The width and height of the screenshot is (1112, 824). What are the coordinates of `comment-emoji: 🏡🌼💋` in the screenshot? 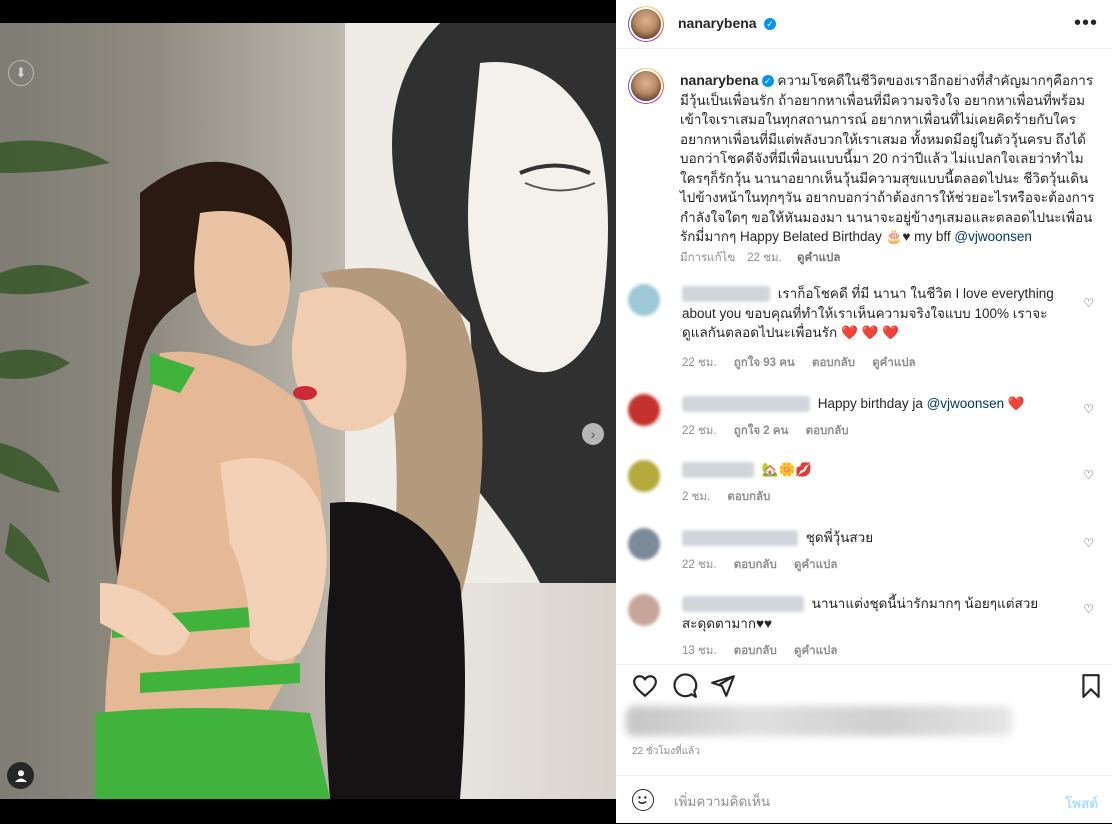 It's located at (787, 469).